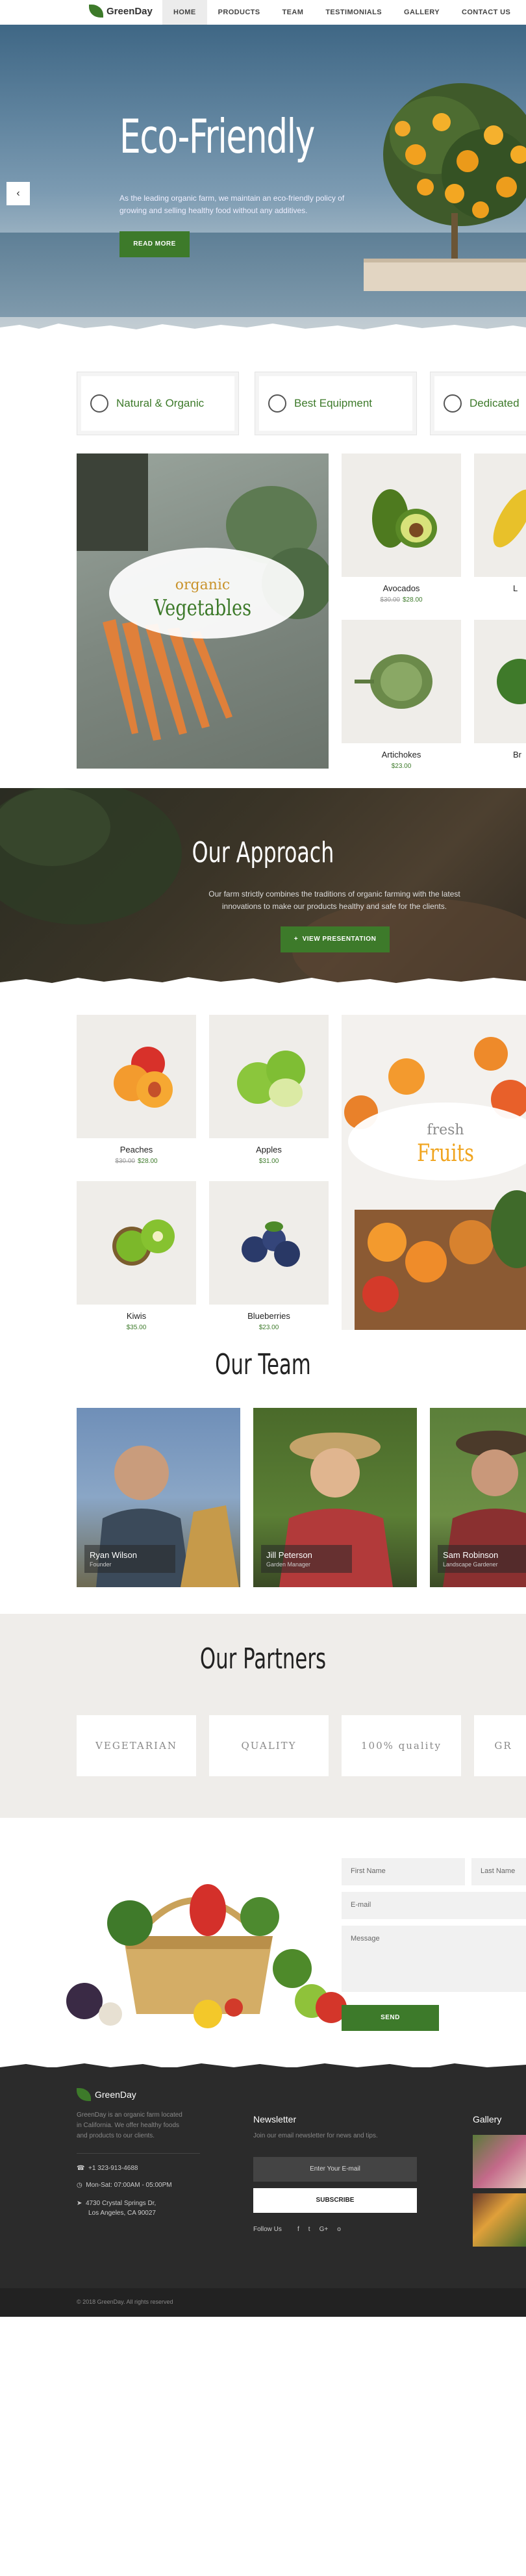 Image resolution: width=526 pixels, height=2576 pixels. What do you see at coordinates (269, 1149) in the screenshot?
I see `product-name: Apples` at bounding box center [269, 1149].